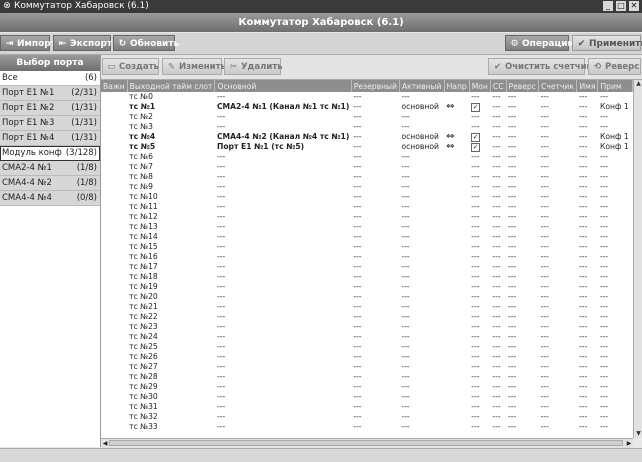 This screenshot has height=462, width=642. Describe the element at coordinates (143, 346) in the screenshot. I see `slot-cell: тс №25` at that location.